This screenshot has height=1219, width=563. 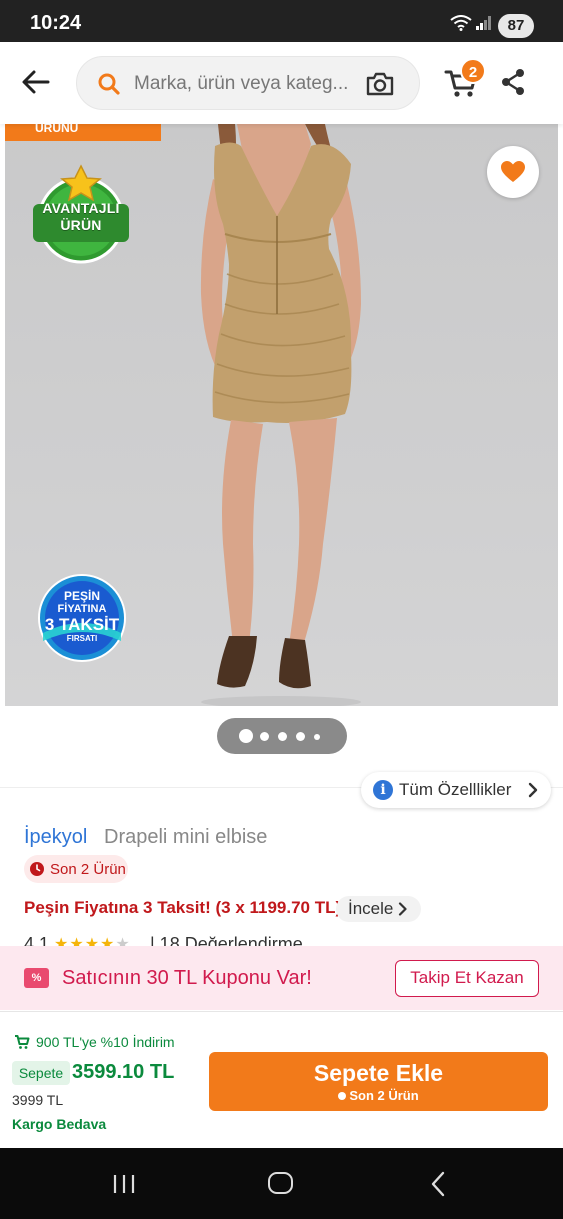 What do you see at coordinates (246, 736) in the screenshot?
I see `pager-dot-active` at bounding box center [246, 736].